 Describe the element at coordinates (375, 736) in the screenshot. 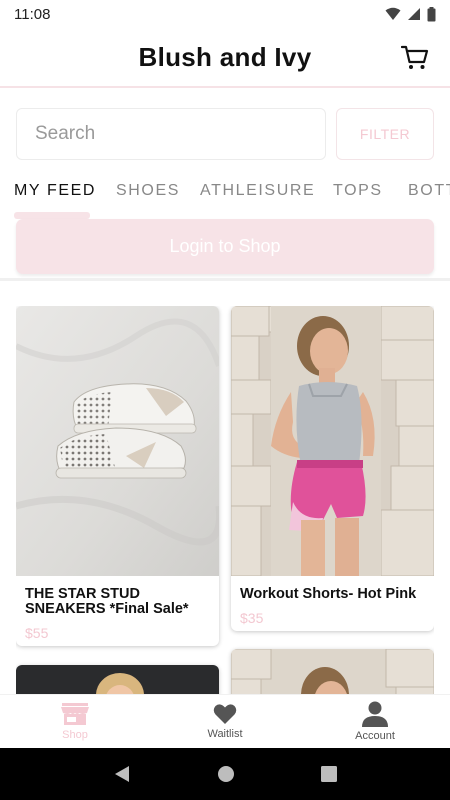

I see `nav-label-account: Account` at that location.